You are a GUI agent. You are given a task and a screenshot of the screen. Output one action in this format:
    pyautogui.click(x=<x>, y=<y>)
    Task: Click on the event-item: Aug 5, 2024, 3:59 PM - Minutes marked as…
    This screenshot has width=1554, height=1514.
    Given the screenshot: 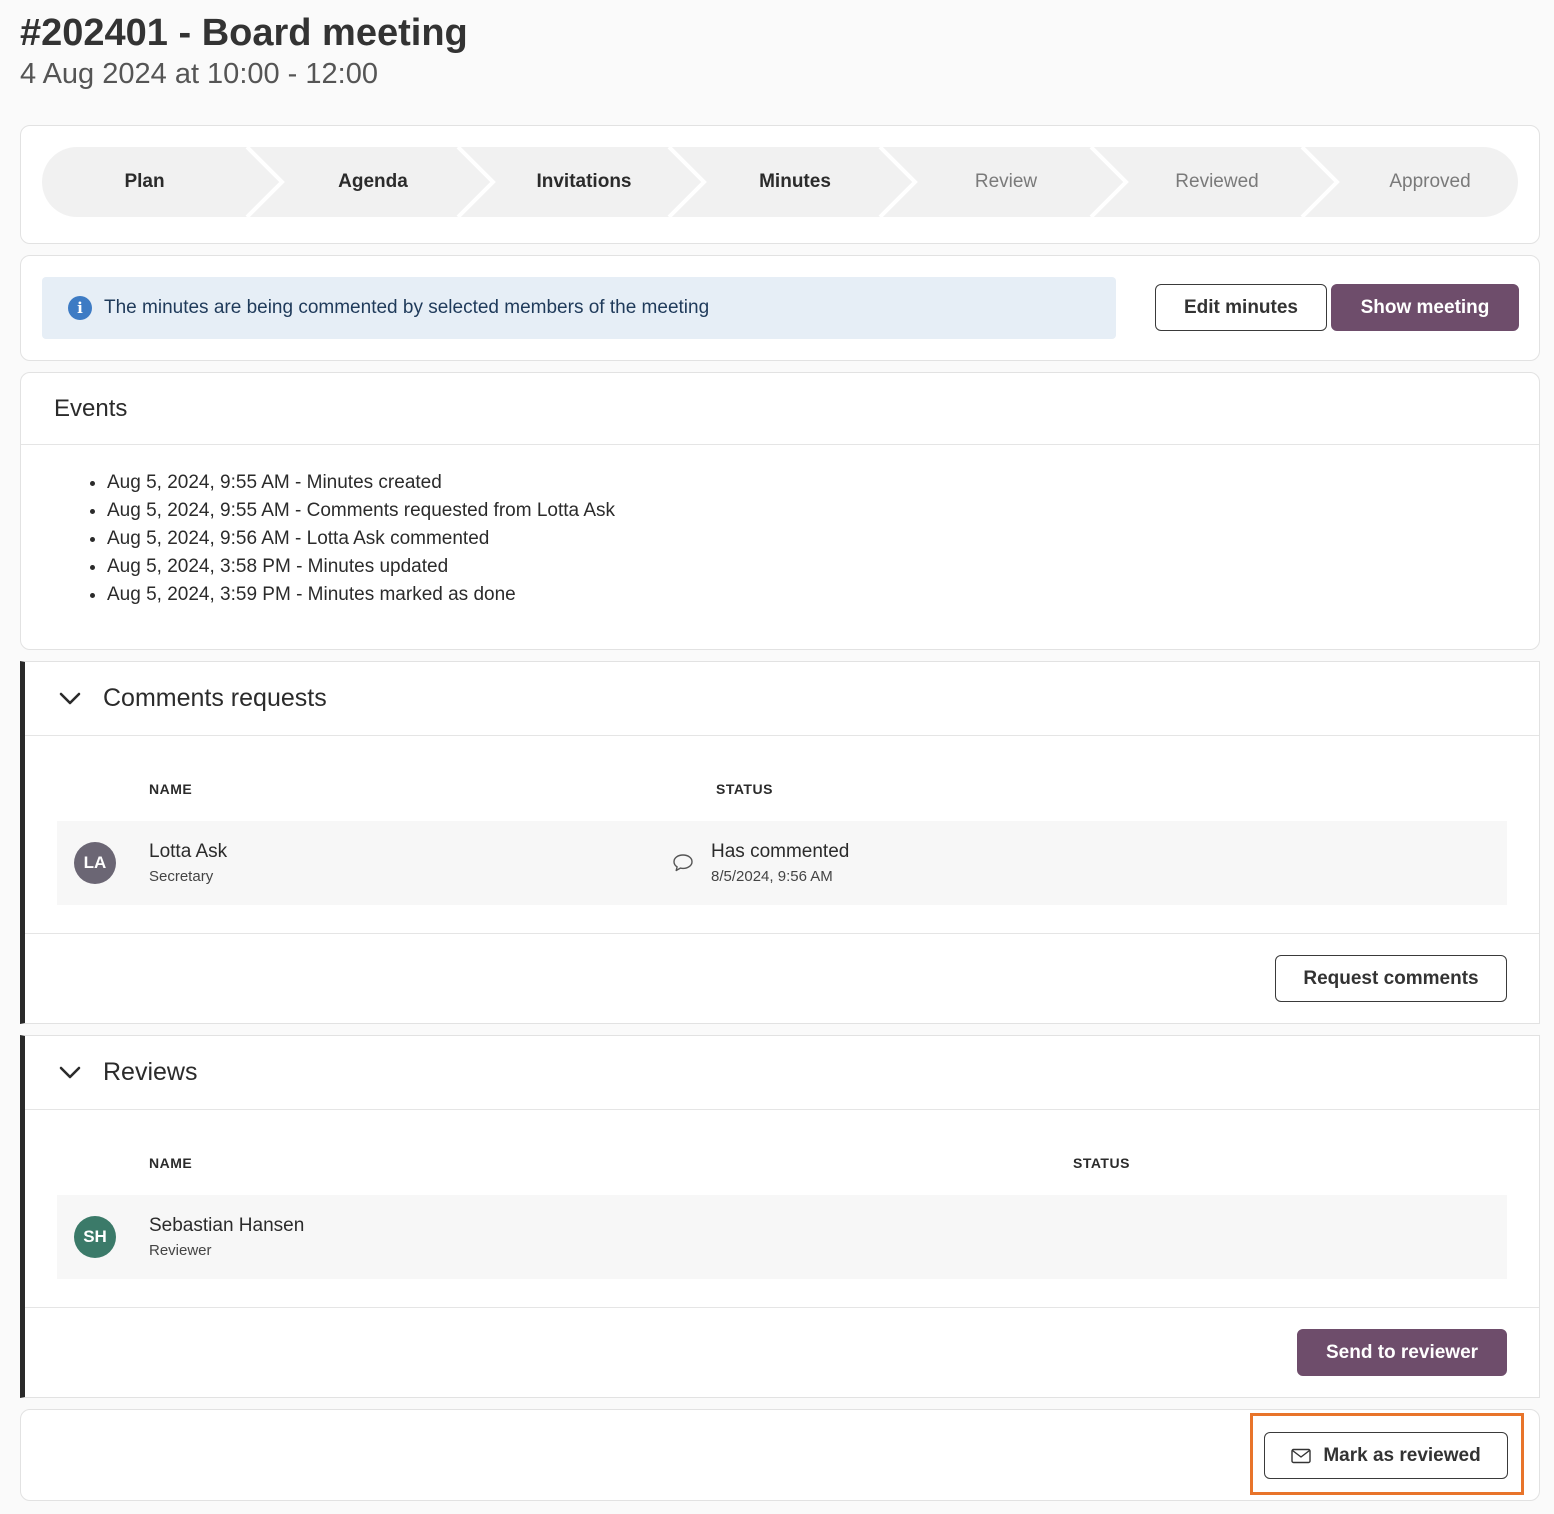 What is the action you would take?
    pyautogui.click(x=361, y=595)
    